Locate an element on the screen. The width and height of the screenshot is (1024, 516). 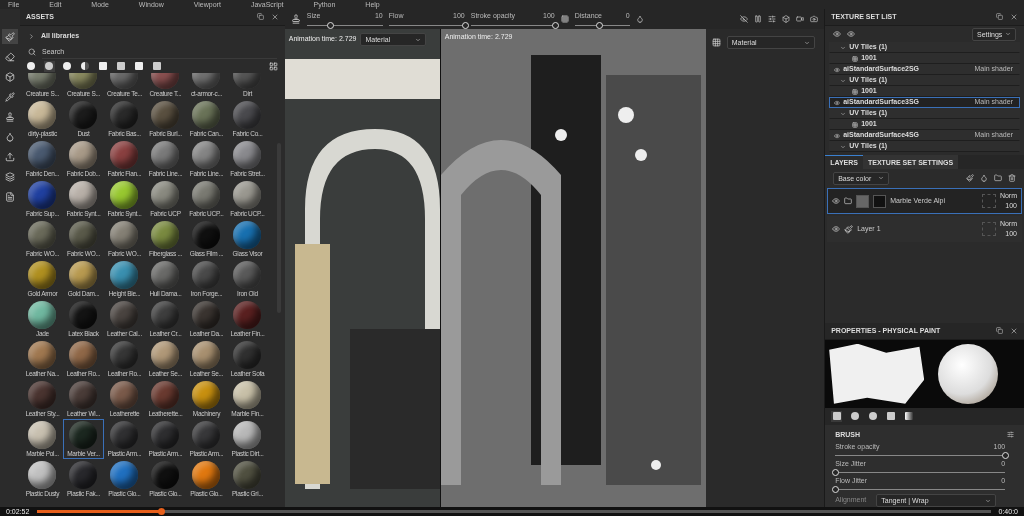
mask-thumbnail is located at coordinates (880, 201).